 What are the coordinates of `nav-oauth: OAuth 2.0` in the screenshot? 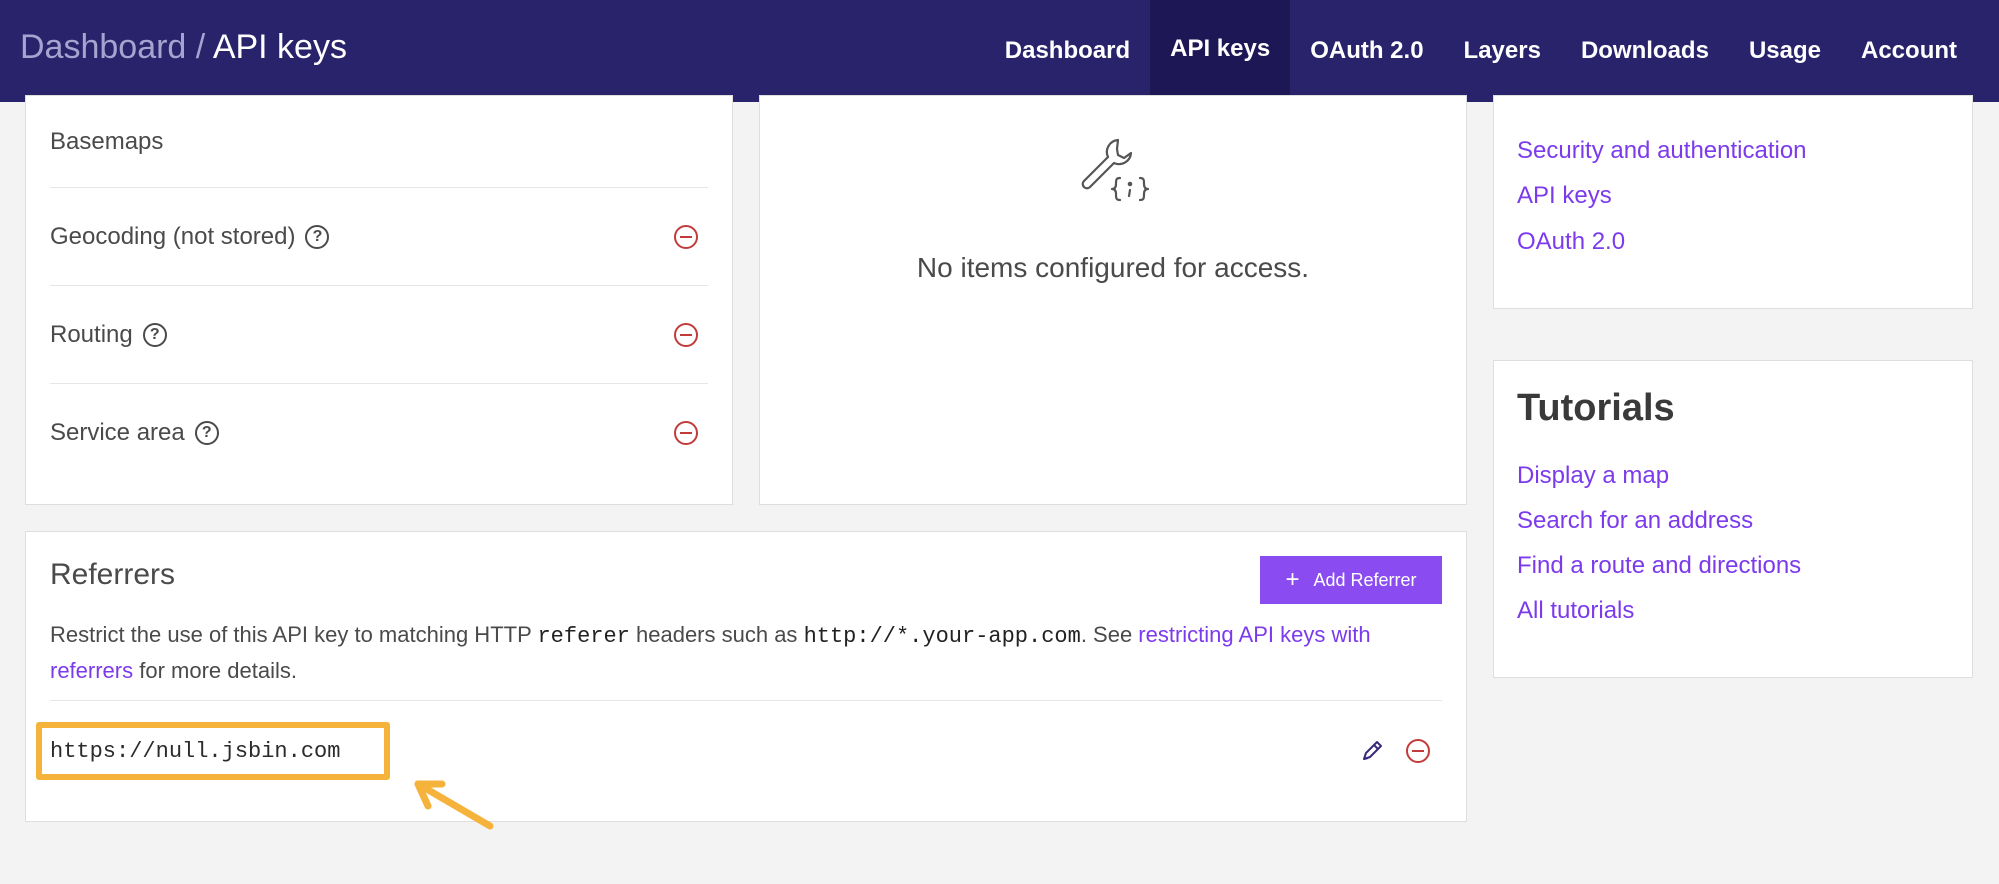 It's located at (1366, 51).